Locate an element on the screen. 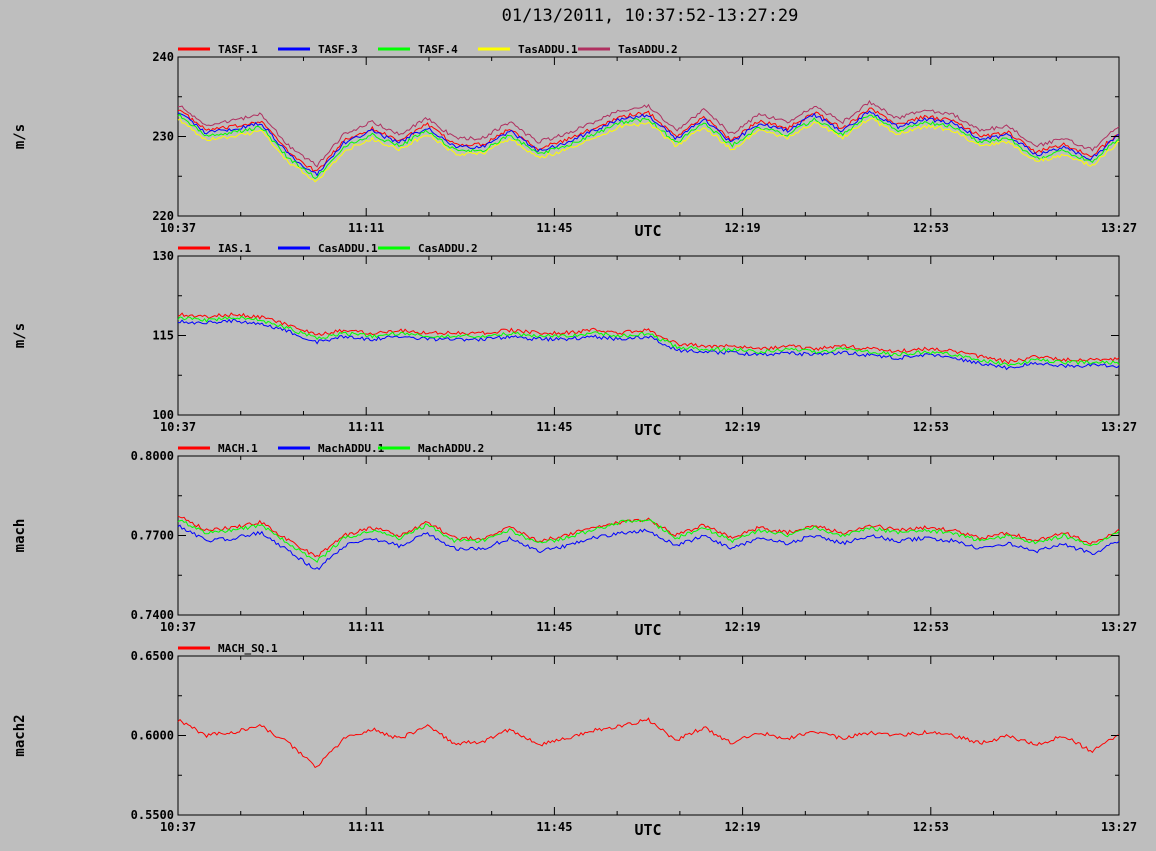 This screenshot has width=1156, height=851. legend-label: TasADDU.2 is located at coordinates (648, 49).